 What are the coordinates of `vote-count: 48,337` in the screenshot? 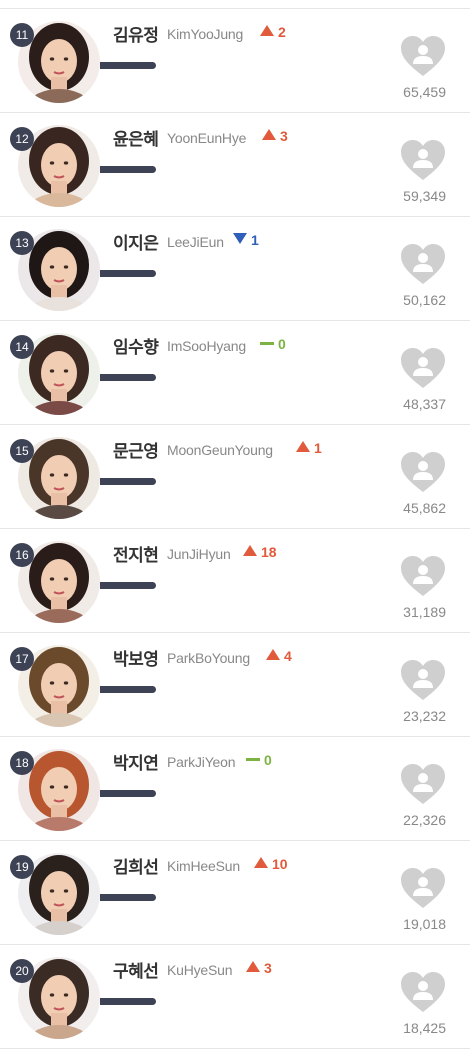 It's located at (424, 404).